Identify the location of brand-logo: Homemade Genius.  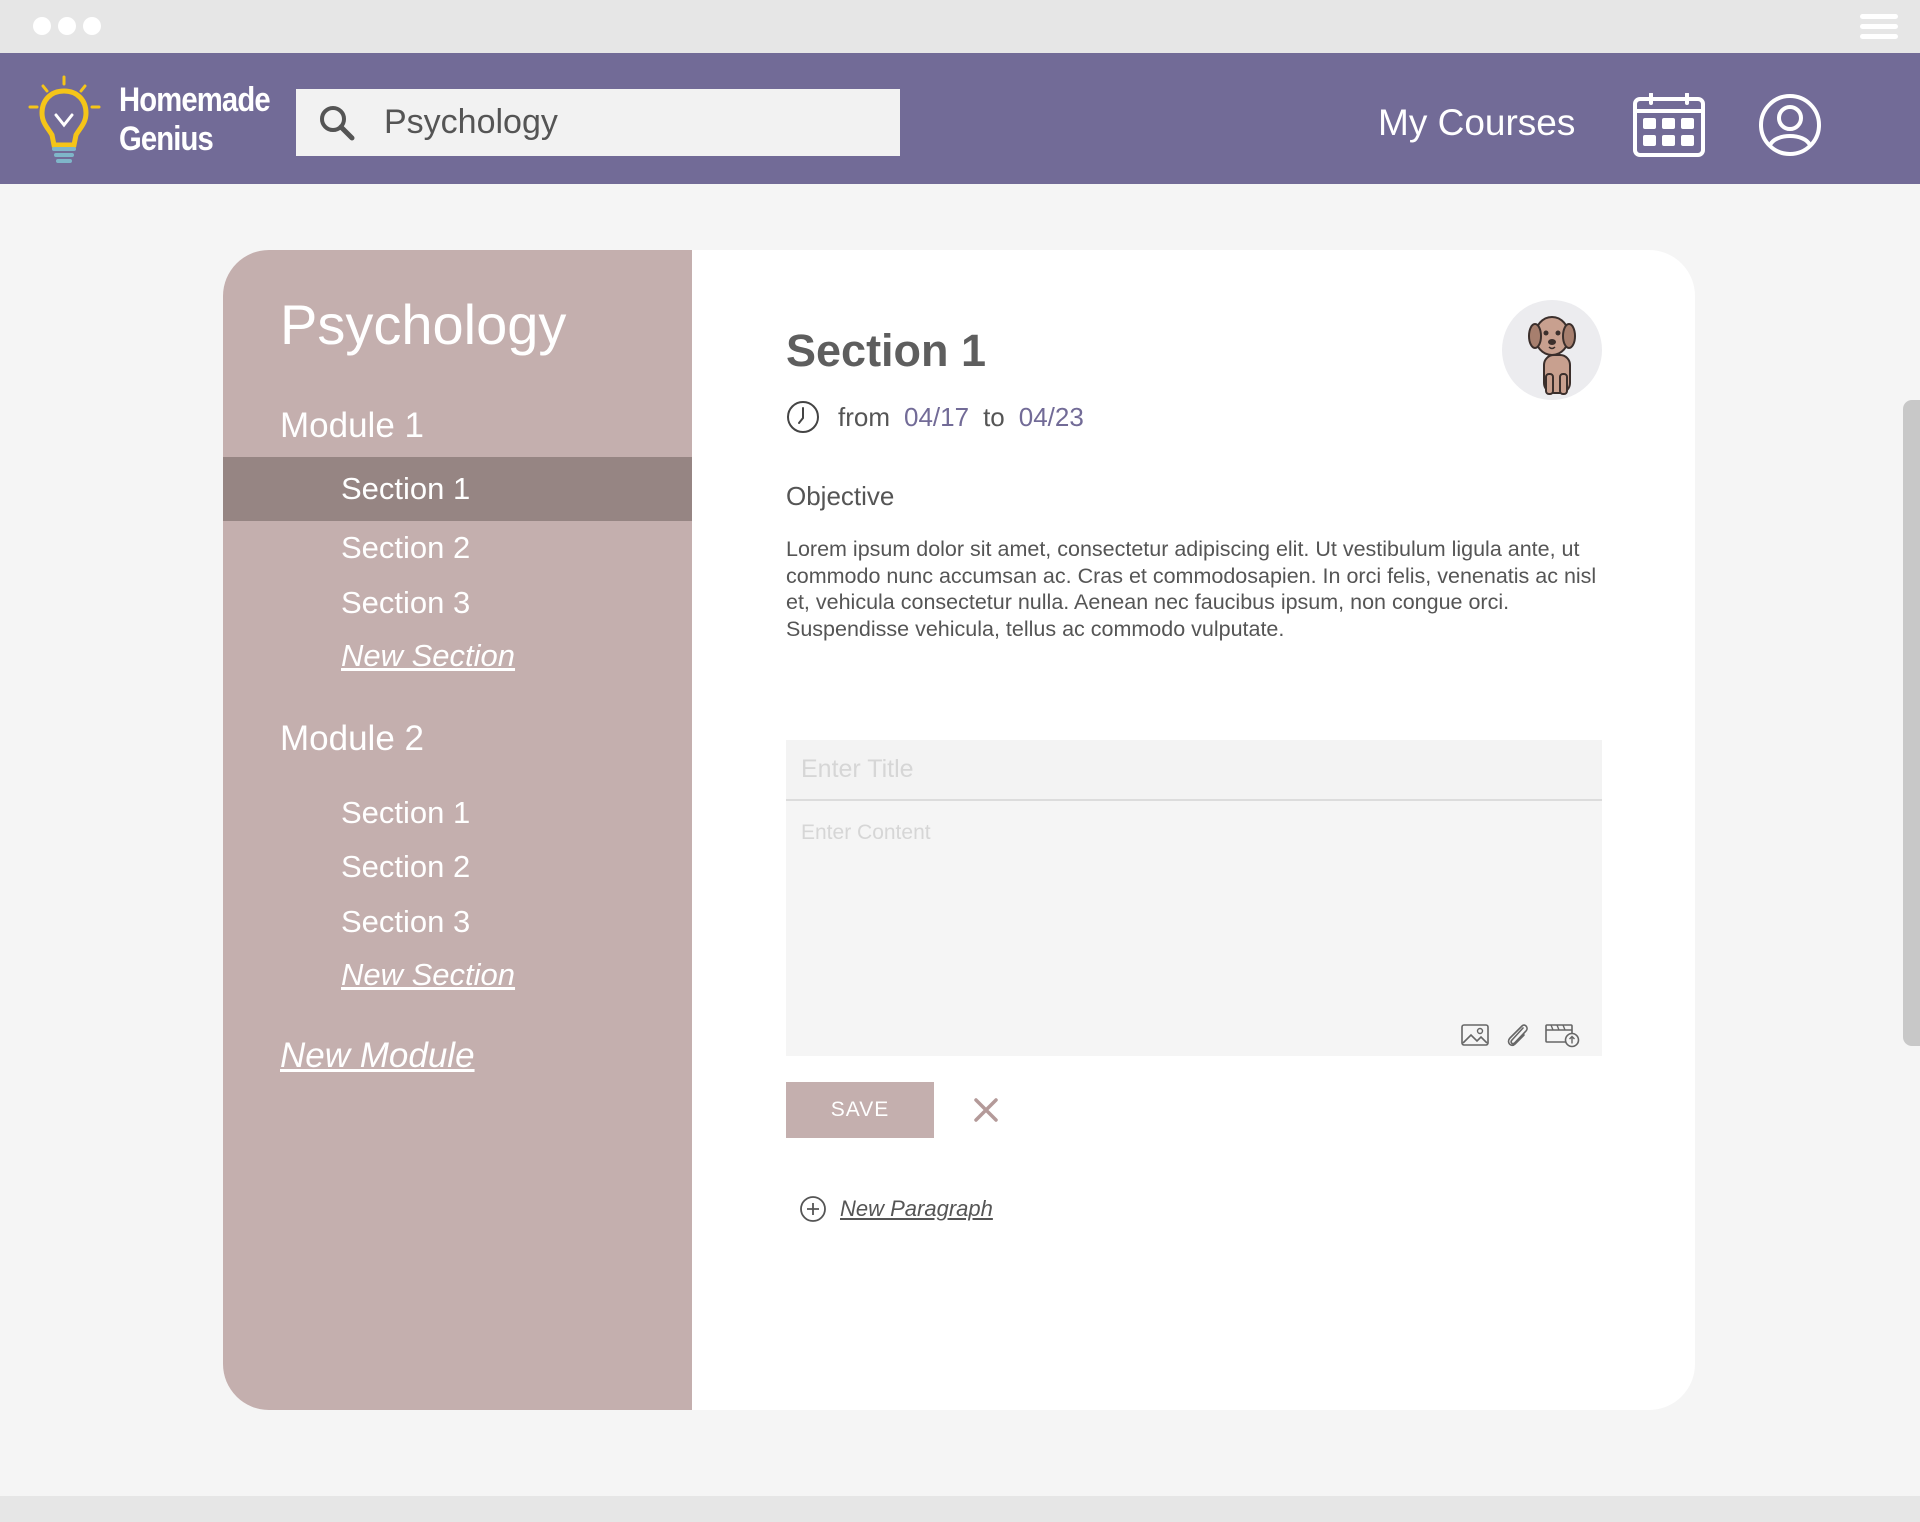
(148, 120).